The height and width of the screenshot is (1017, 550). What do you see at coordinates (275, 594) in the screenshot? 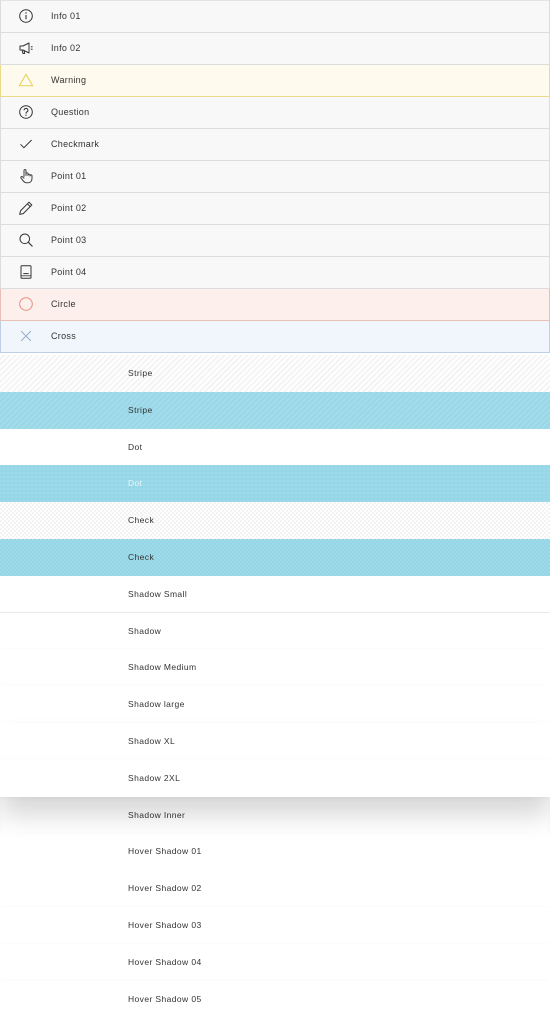
I see `shadow-small-row: Shadow Small` at bounding box center [275, 594].